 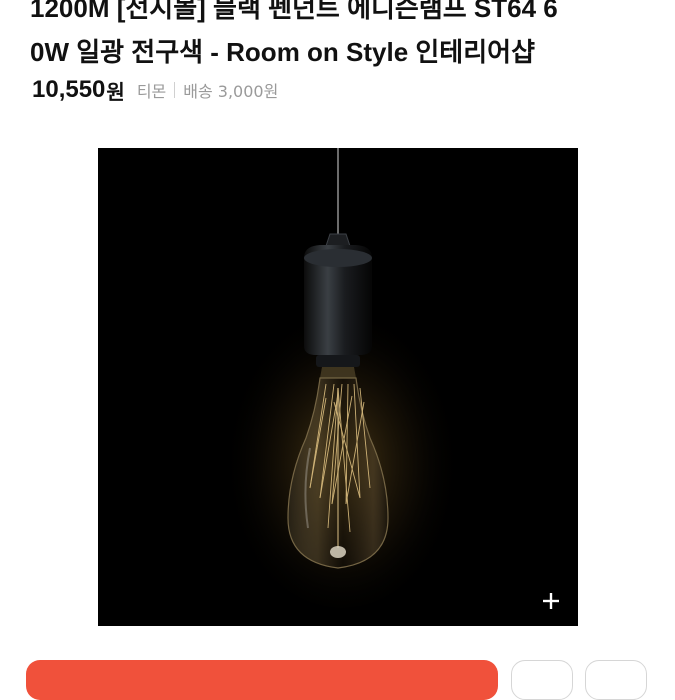 I want to click on seller-name: 티몬, so click(x=151, y=90).